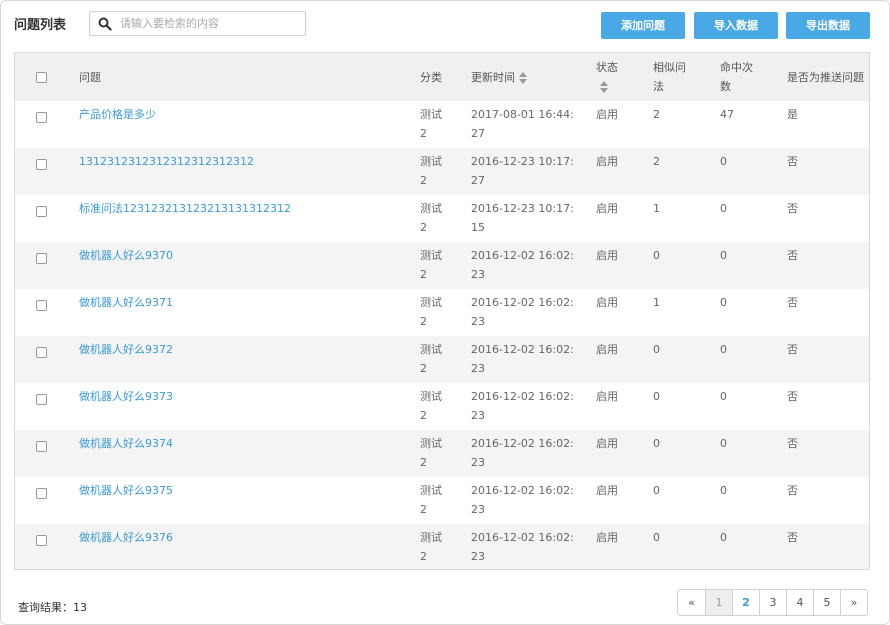 This screenshot has height=625, width=890. What do you see at coordinates (45, 607) in the screenshot?
I see `result-label: 查询结果：` at bounding box center [45, 607].